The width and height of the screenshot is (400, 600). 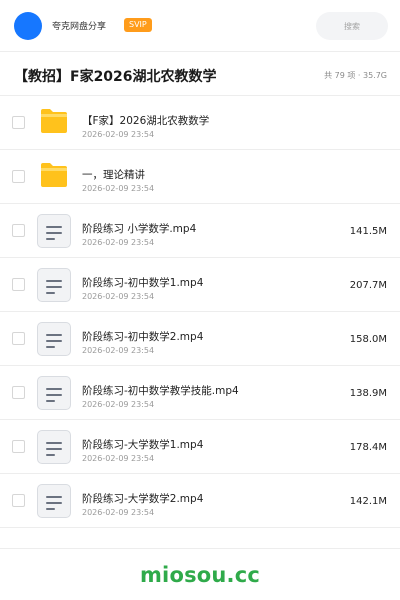 What do you see at coordinates (143, 283) in the screenshot?
I see `file-name: 阶段练习-初中数学1.mp4` at bounding box center [143, 283].